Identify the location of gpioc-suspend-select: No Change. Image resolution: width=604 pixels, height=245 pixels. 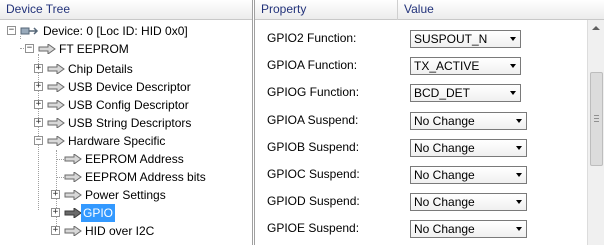
(468, 175).